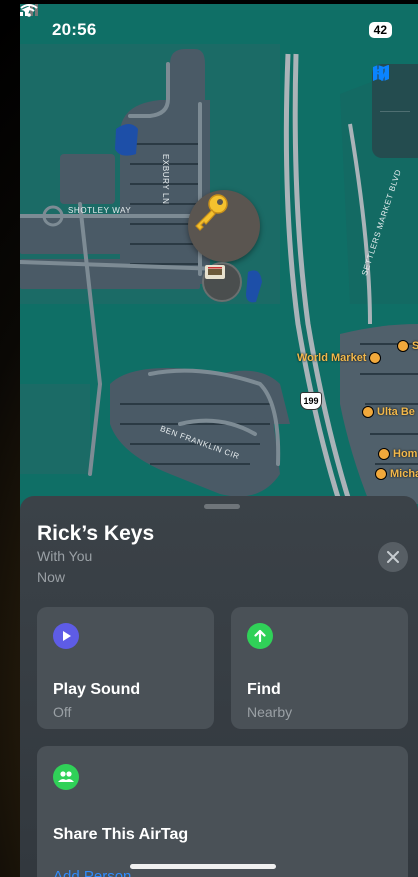 The image size is (418, 877). Describe the element at coordinates (125, 668) in the screenshot. I see `play-sound-button: Play Sound Off` at that location.